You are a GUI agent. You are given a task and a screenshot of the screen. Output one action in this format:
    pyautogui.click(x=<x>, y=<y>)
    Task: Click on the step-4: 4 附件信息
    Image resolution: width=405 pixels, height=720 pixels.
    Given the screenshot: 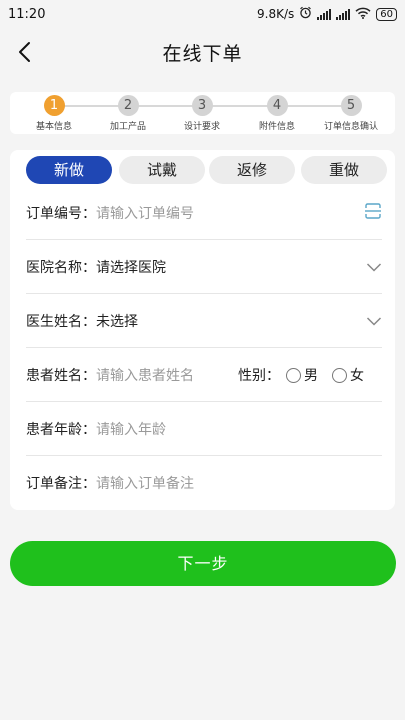 What is the action you would take?
    pyautogui.click(x=277, y=113)
    